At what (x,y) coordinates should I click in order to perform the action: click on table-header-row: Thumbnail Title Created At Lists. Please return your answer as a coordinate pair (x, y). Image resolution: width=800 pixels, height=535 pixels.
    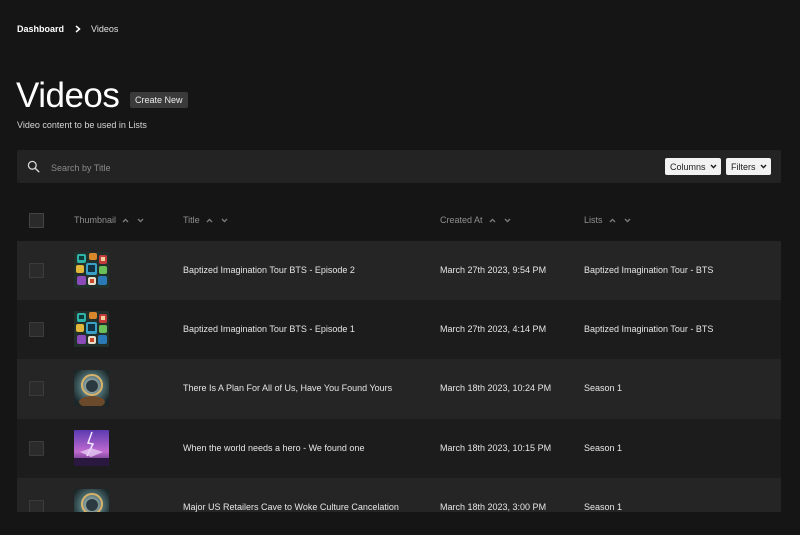
    Looking at the image, I should click on (399, 220).